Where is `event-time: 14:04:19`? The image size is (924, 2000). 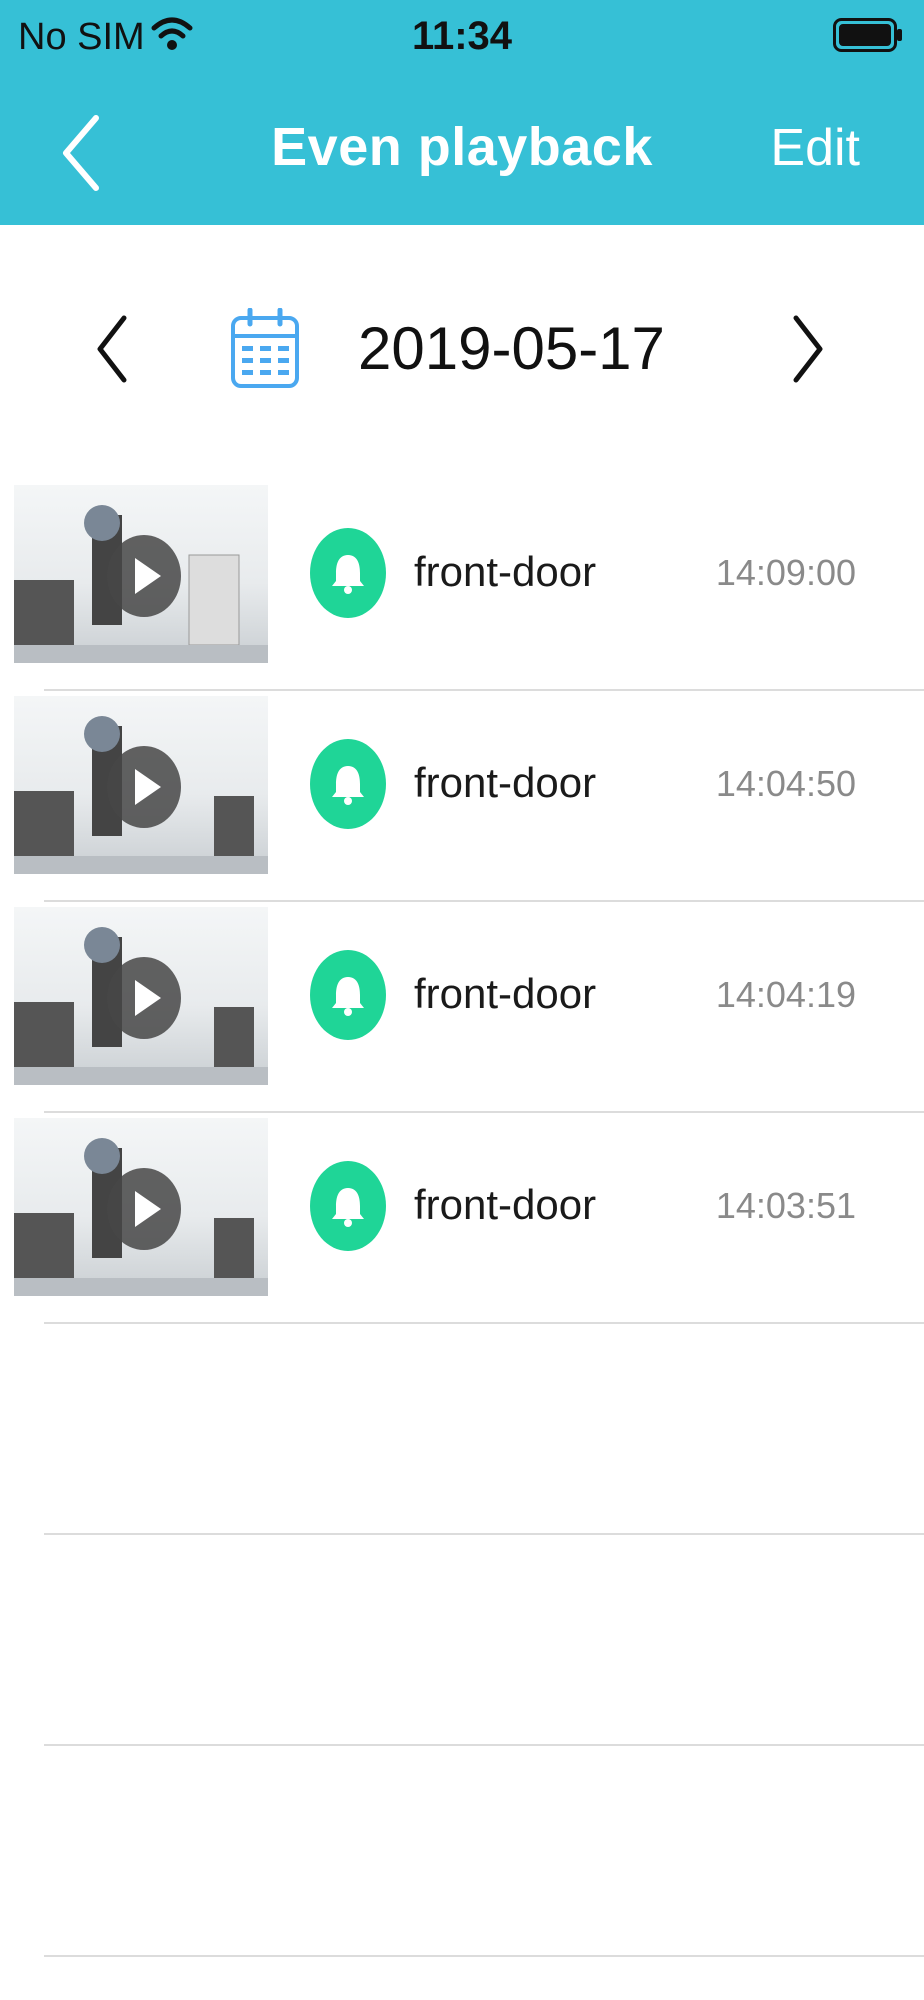 event-time: 14:04:19 is located at coordinates (785, 994).